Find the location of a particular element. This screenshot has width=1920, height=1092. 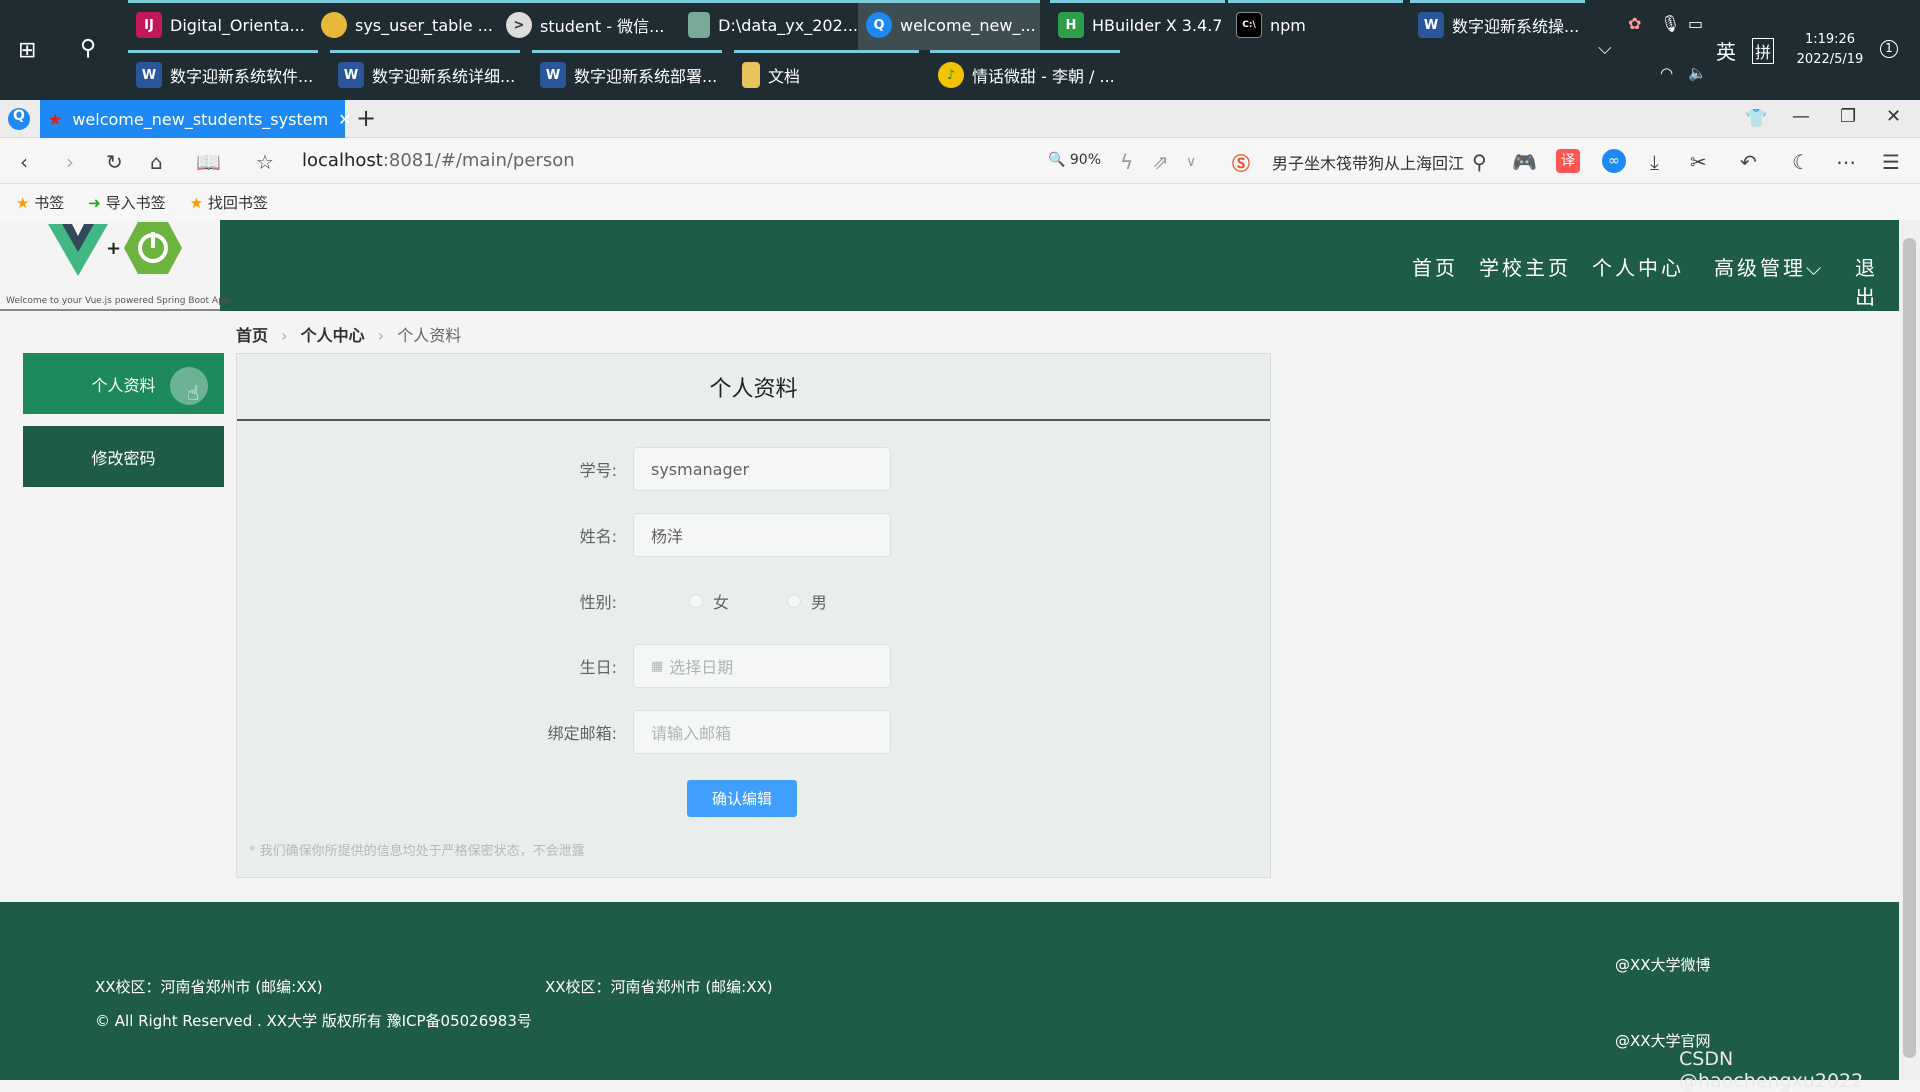

reload-icon: ↻ is located at coordinates (114, 162).